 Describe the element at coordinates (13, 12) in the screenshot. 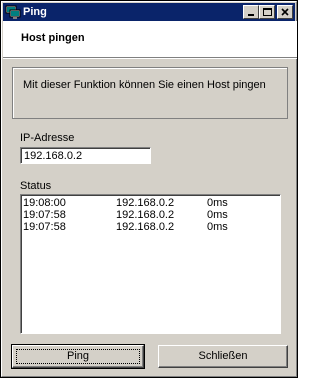

I see `network-icon` at that location.